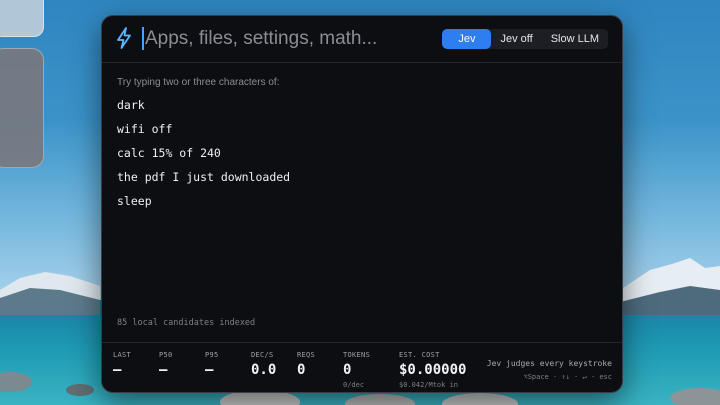  I want to click on suggestion-item: the pdf I just downloaded, so click(203, 181).